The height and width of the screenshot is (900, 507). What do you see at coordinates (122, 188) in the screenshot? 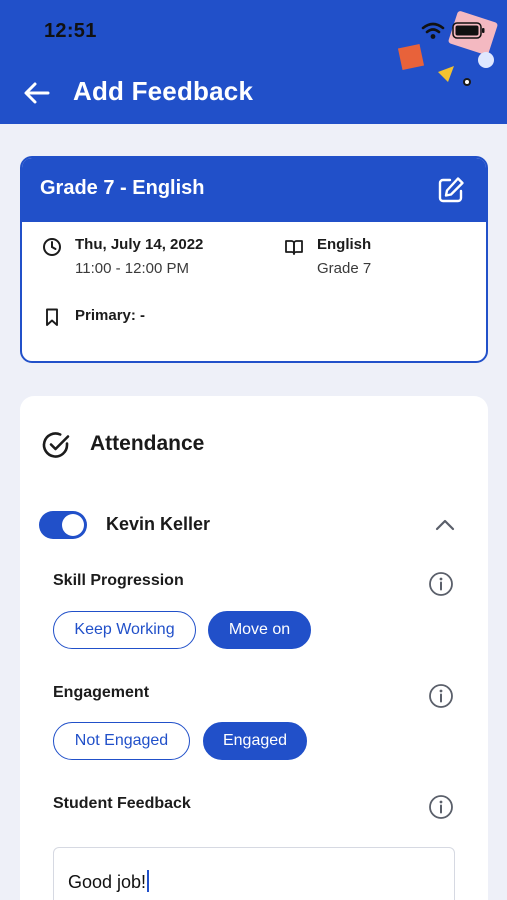
I see `lesson-title: Grade 7 - English` at bounding box center [122, 188].